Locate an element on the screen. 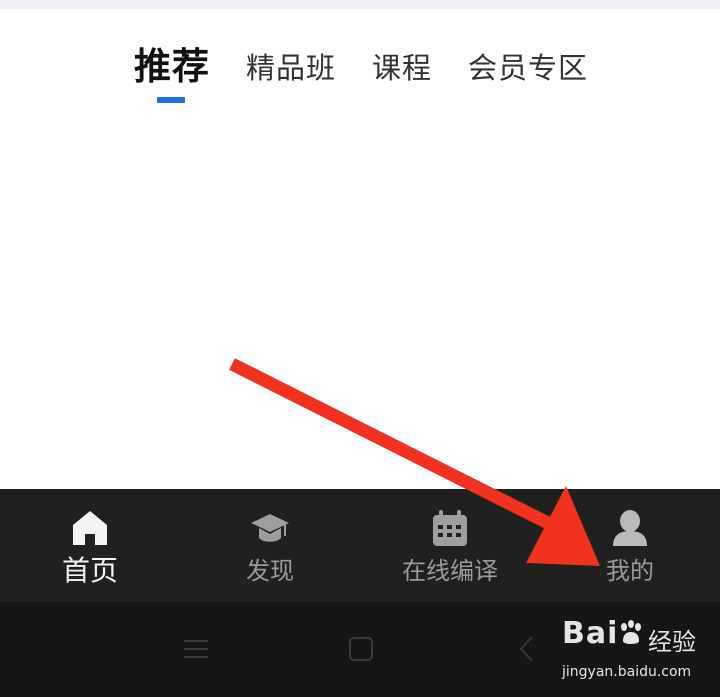 The width and height of the screenshot is (720, 697). baidu-jingyan-watermark: Bai 经验 jingyan.baidu.com is located at coordinates (631, 652).